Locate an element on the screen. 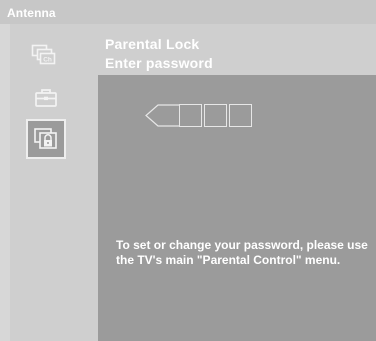 The height and width of the screenshot is (341, 376). sidebar-item-toolbox is located at coordinates (46, 98).